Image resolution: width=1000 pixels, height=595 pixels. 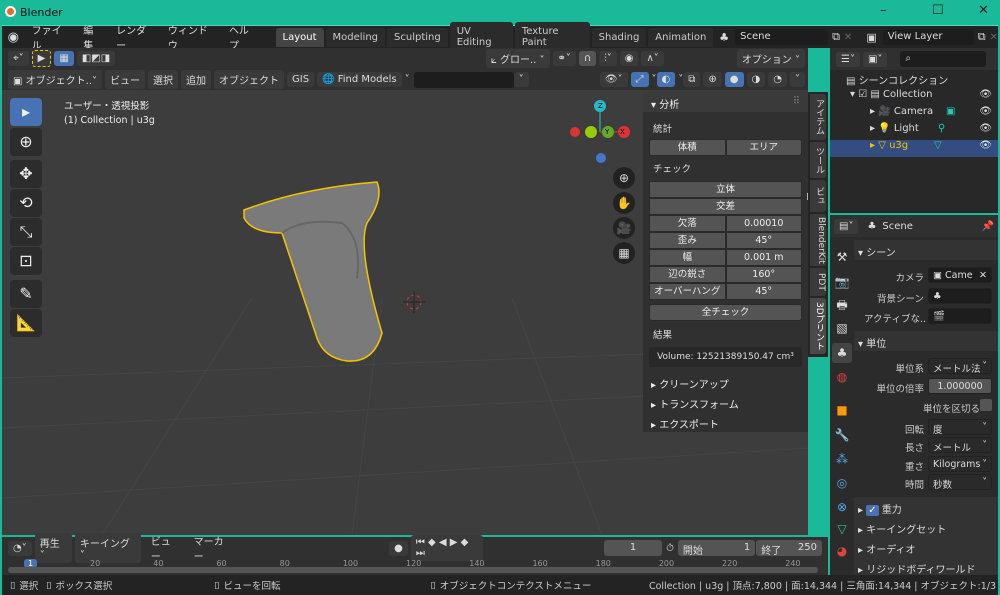 What do you see at coordinates (938, 10) in the screenshot?
I see `maximize-button: ☐` at bounding box center [938, 10].